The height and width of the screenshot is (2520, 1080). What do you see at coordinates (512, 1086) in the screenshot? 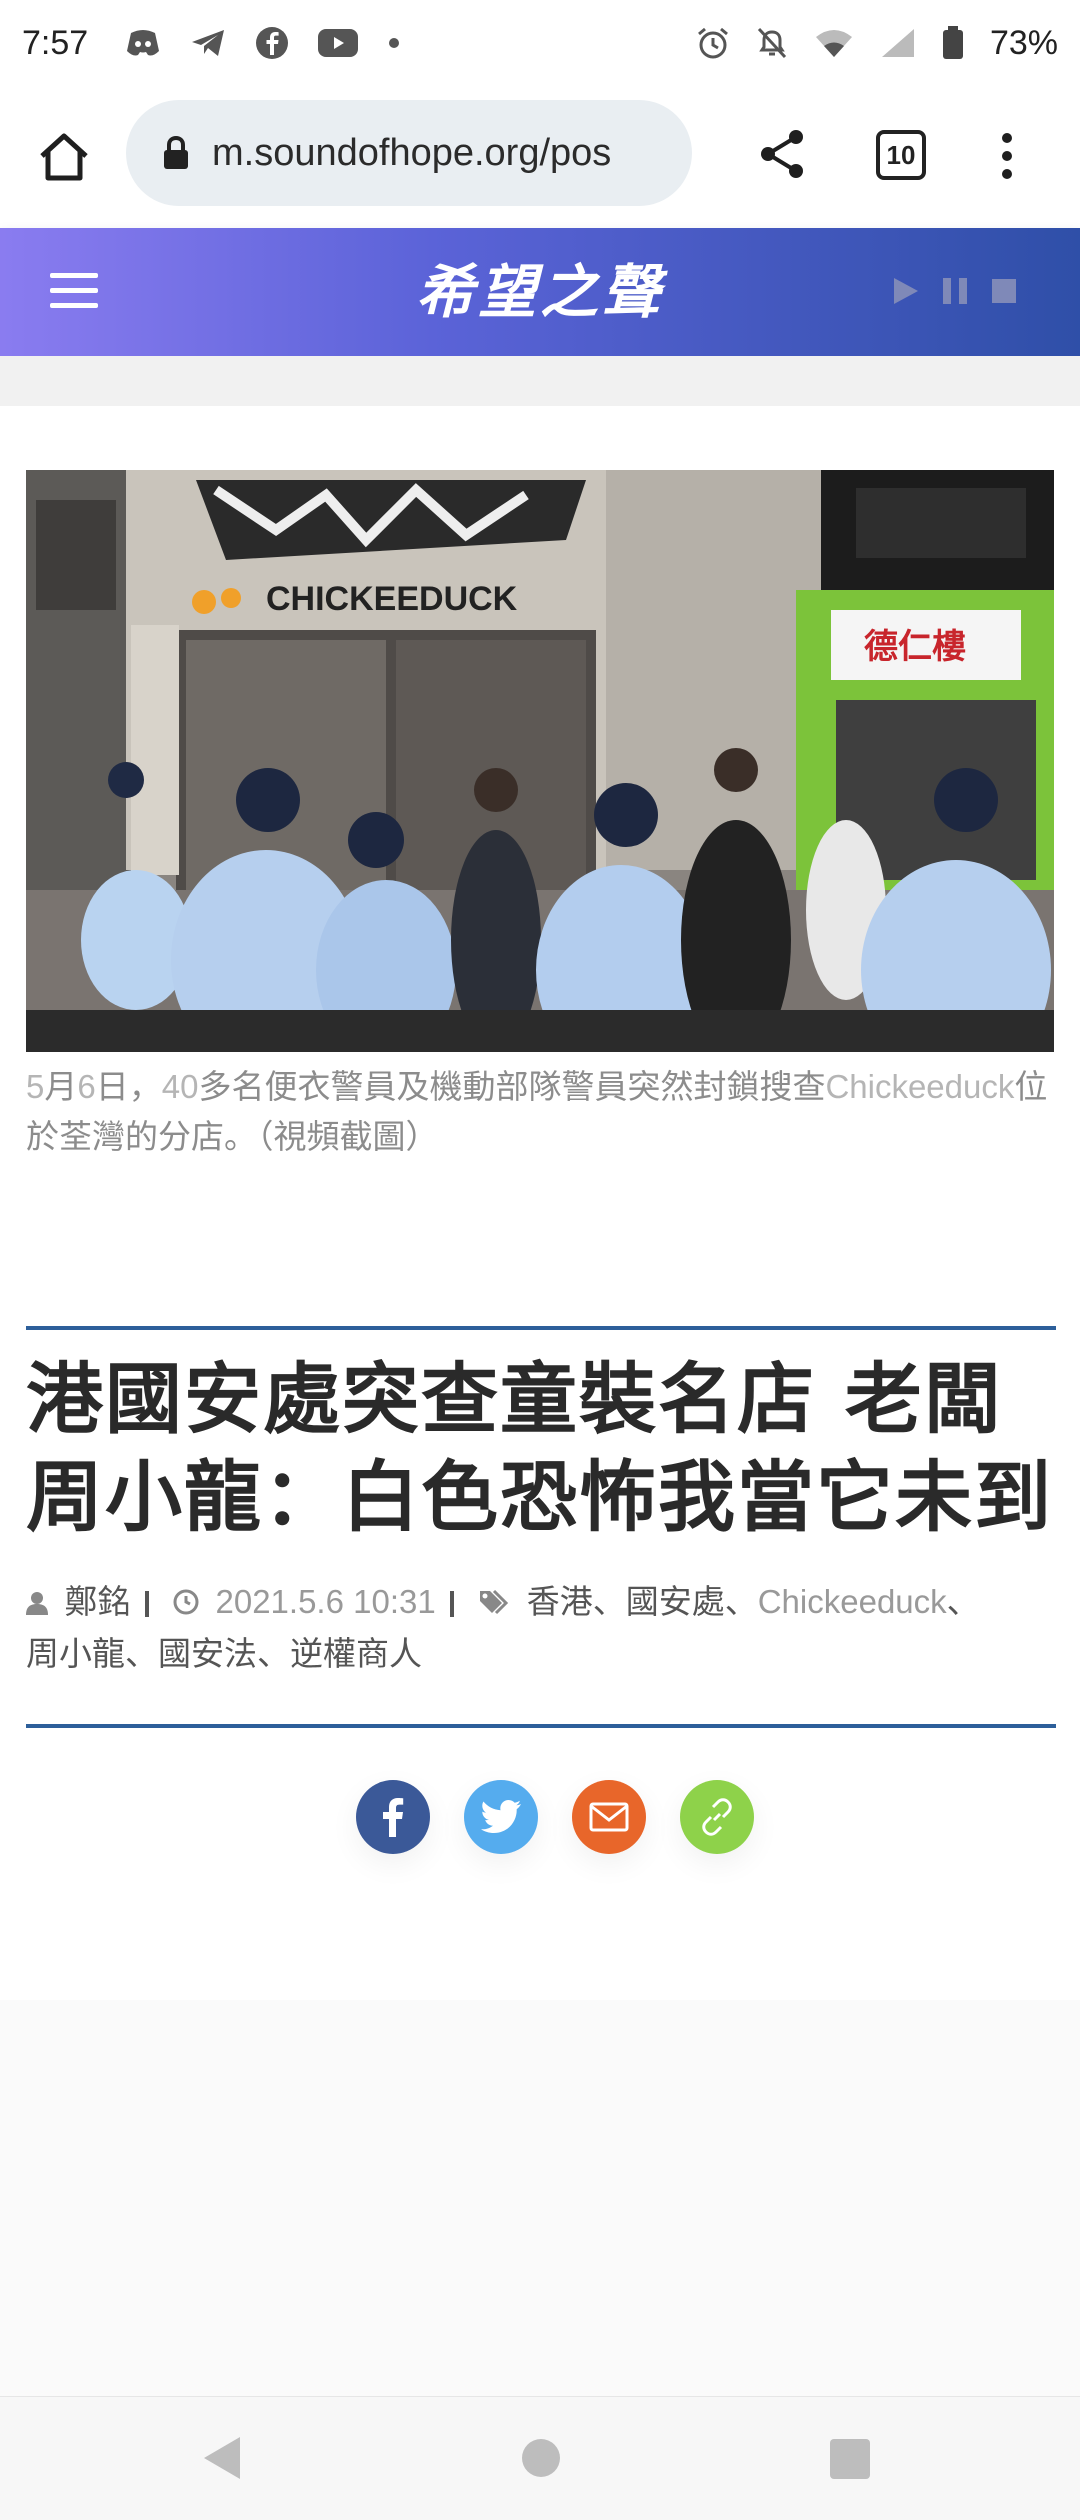
I see `caption-part: 多名便衣警員及機動部隊警員突然封鎖搜查` at bounding box center [512, 1086].